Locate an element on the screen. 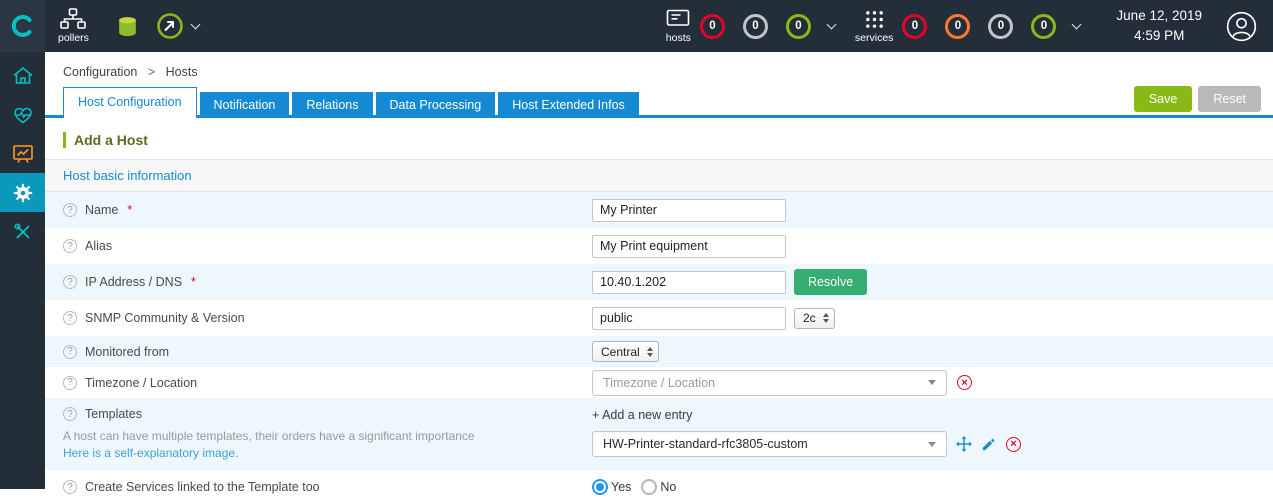 The width and height of the screenshot is (1273, 504). tab-relations: Relations is located at coordinates (332, 105).